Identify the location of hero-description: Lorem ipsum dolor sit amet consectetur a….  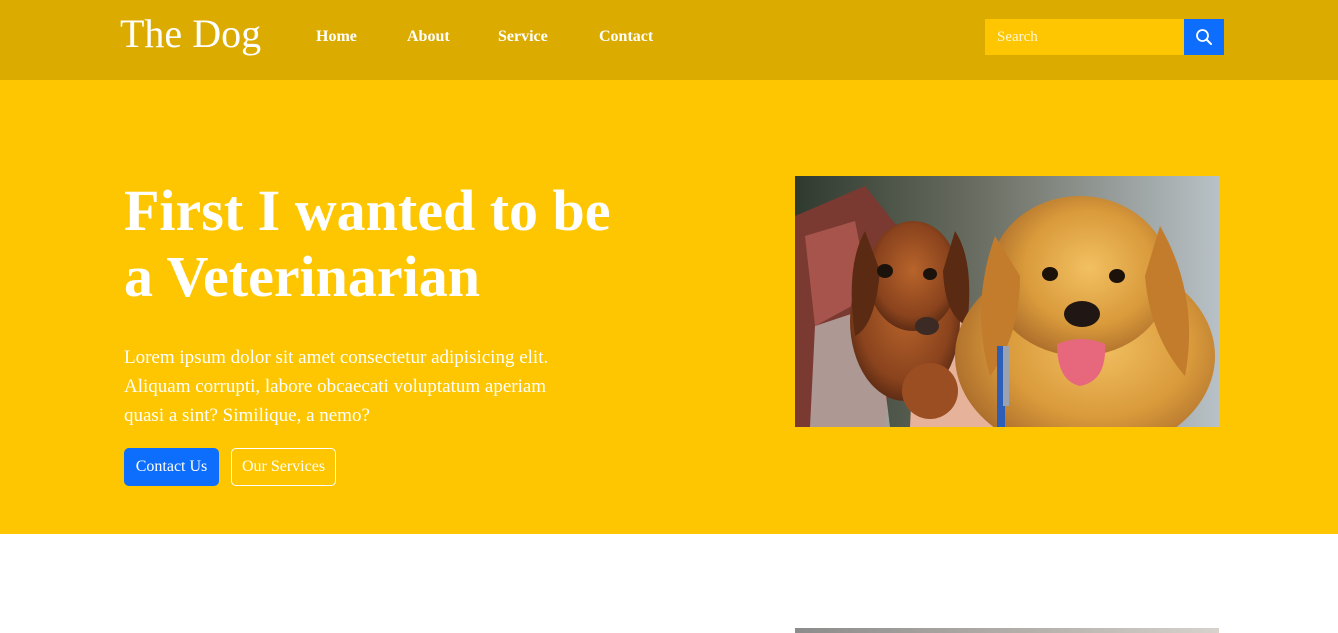
(336, 386).